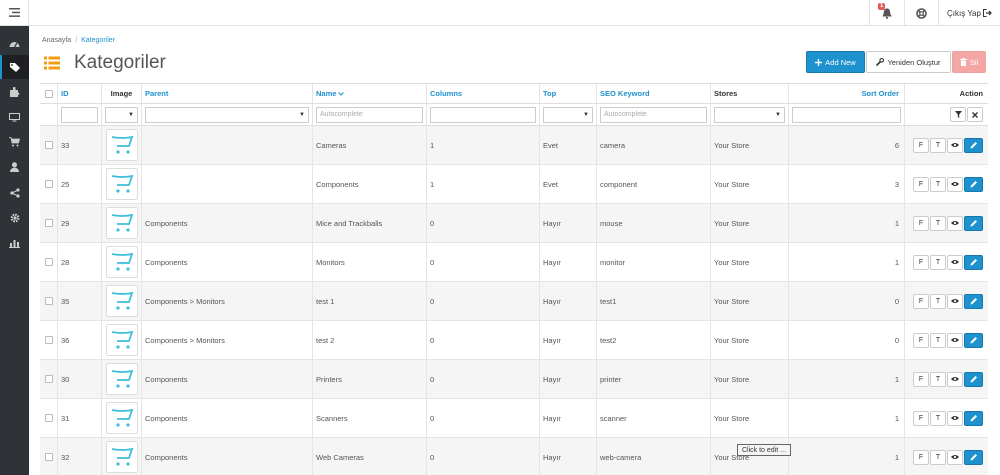 The image size is (1000, 475). Describe the element at coordinates (121, 223) in the screenshot. I see `cell-image` at that location.